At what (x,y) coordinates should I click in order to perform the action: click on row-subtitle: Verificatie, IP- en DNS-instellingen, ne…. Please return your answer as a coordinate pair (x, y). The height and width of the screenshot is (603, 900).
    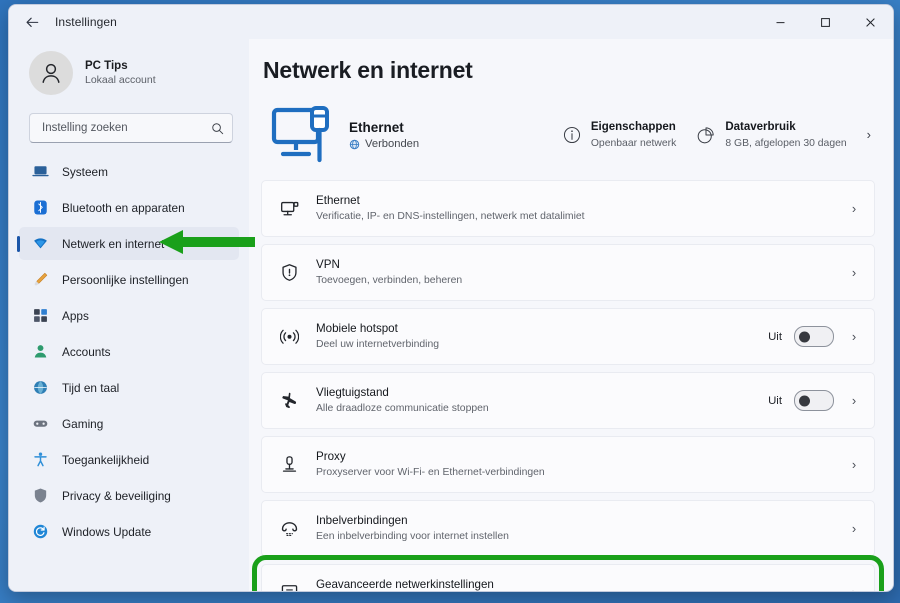
    Looking at the image, I should click on (450, 217).